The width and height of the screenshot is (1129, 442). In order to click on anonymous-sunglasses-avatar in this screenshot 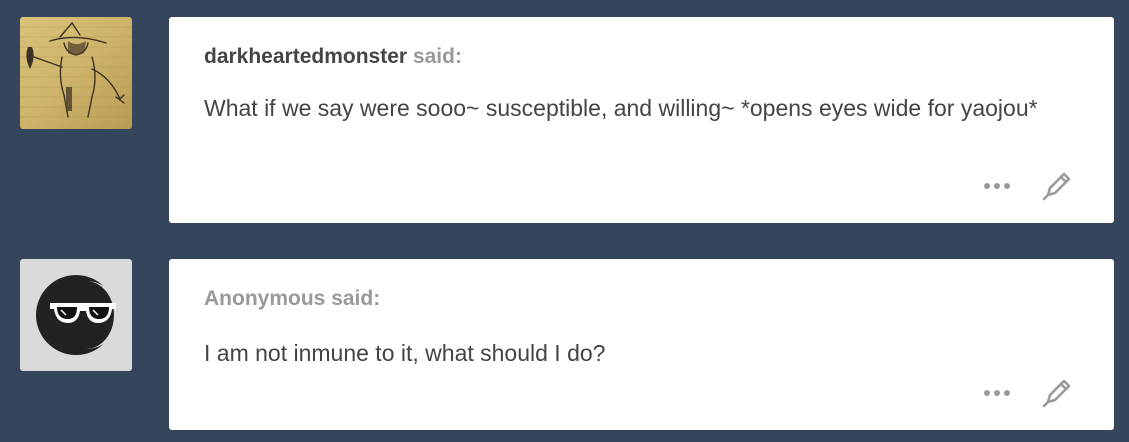, I will do `click(76, 315)`.